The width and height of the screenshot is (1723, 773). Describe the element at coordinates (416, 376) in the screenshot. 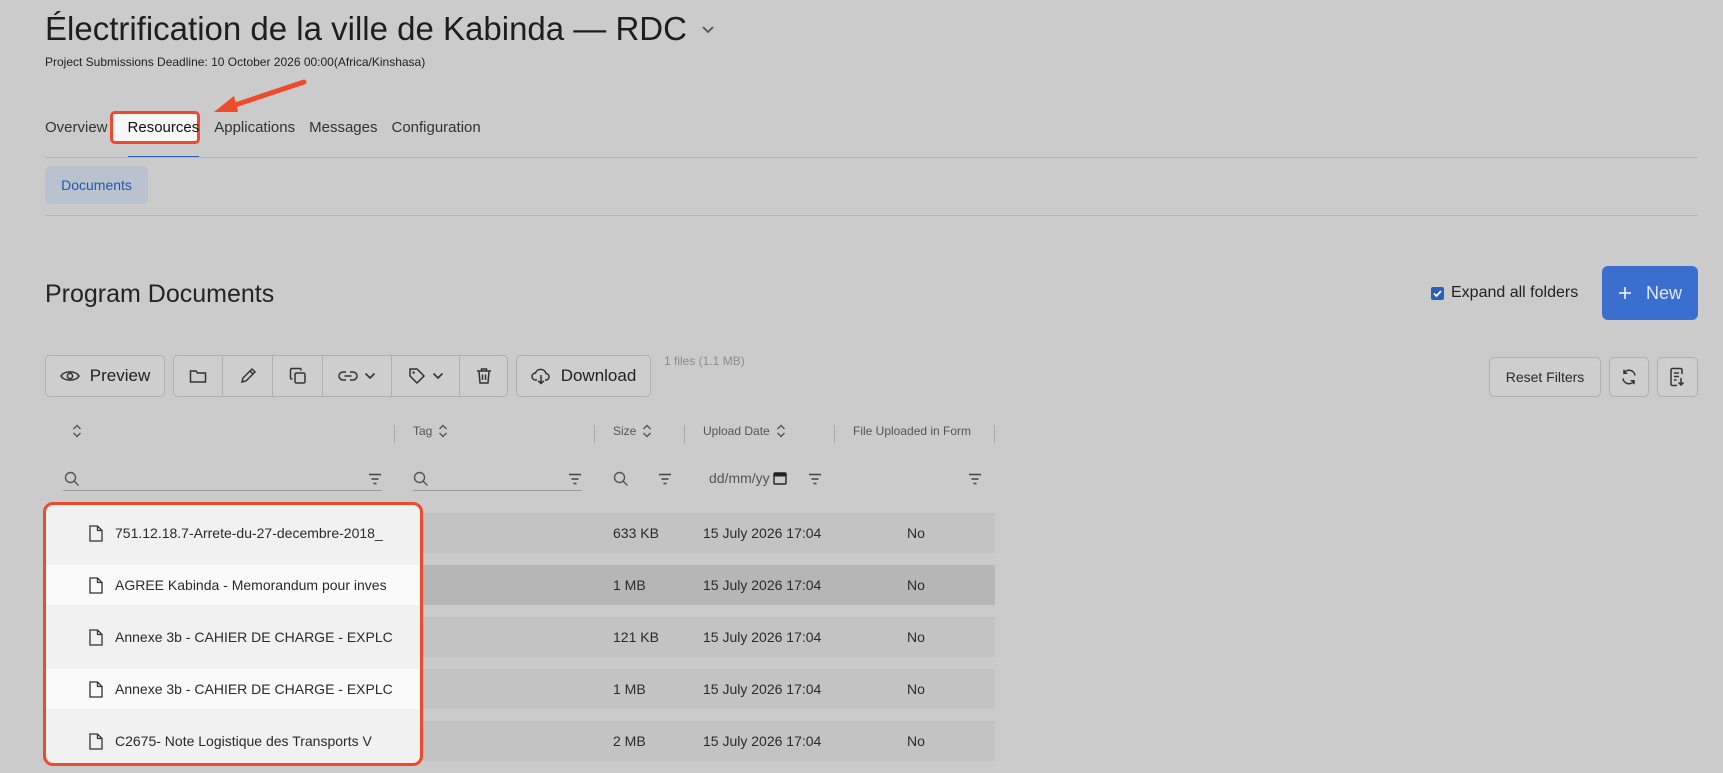

I see `tag-icon` at that location.